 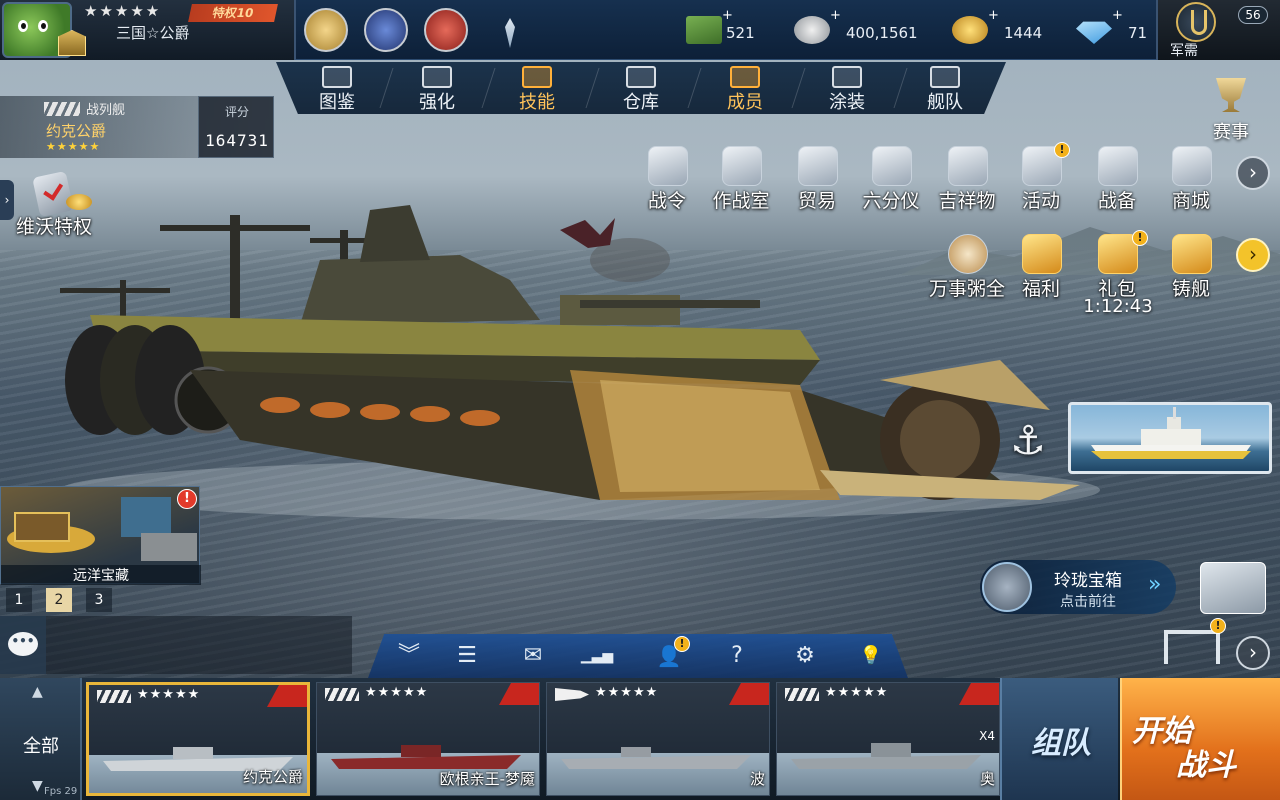 I want to click on fleet-flag-icon, so click(x=945, y=77).